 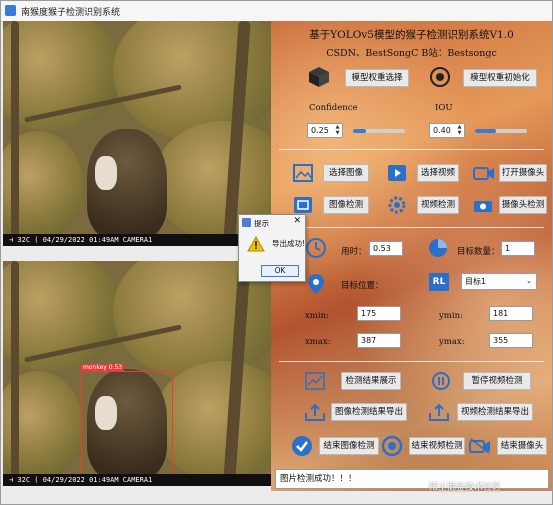 I want to click on detection-box: monkey 0.53, so click(x=127, y=419).